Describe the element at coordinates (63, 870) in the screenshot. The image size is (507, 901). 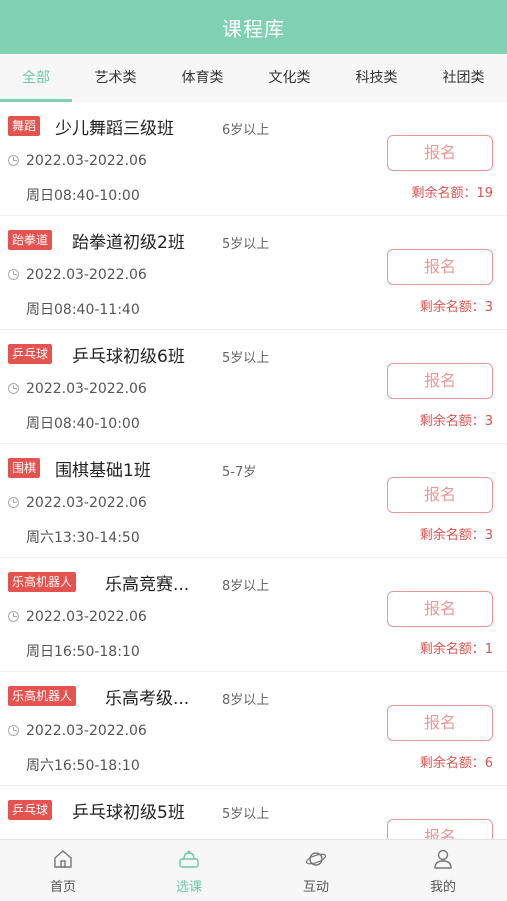
I see `nav-home: 首页` at that location.